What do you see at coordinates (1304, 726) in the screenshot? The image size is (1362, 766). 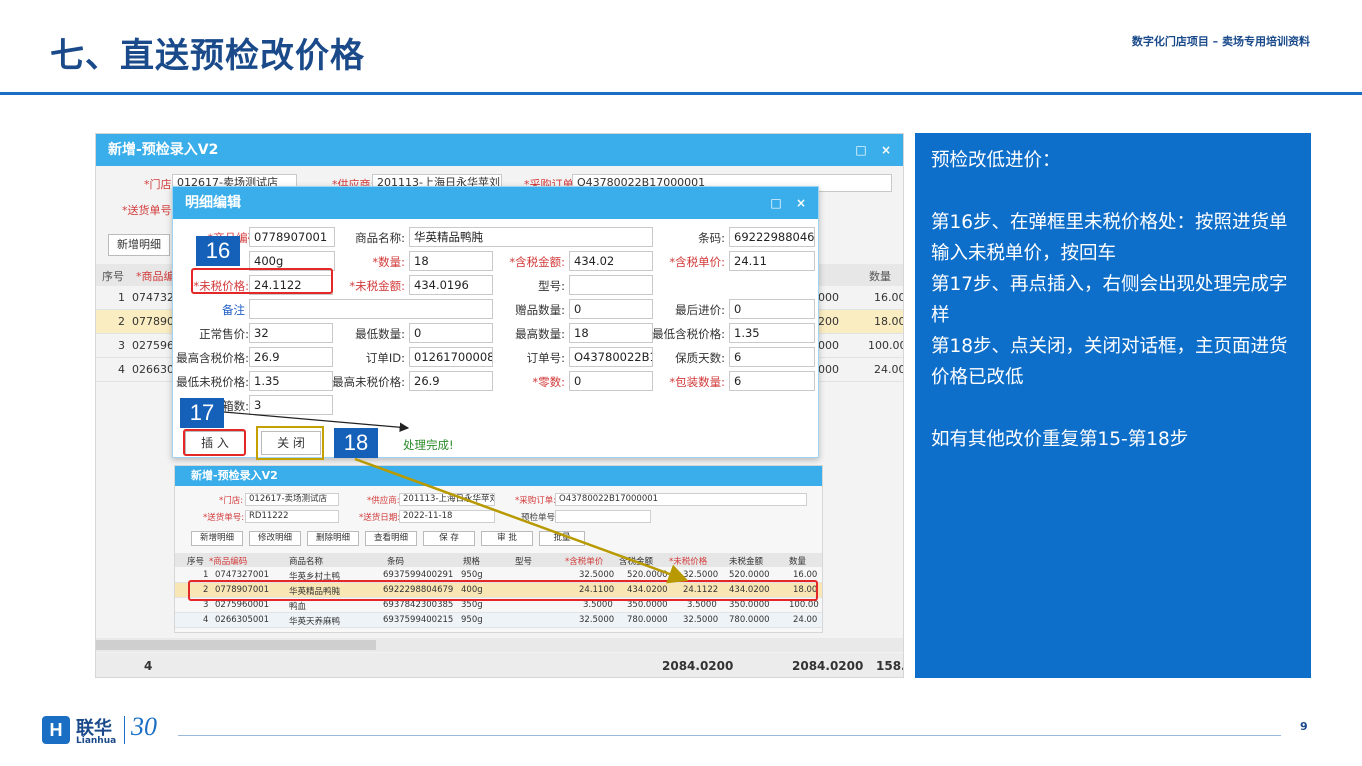 I see `page-number: 9` at bounding box center [1304, 726].